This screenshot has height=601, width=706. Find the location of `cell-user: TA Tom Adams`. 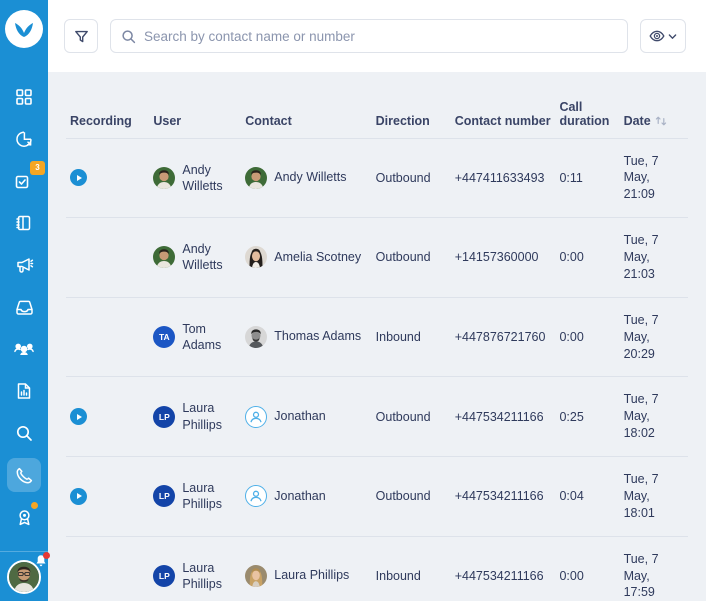

cell-user: TA Tom Adams is located at coordinates (195, 336).